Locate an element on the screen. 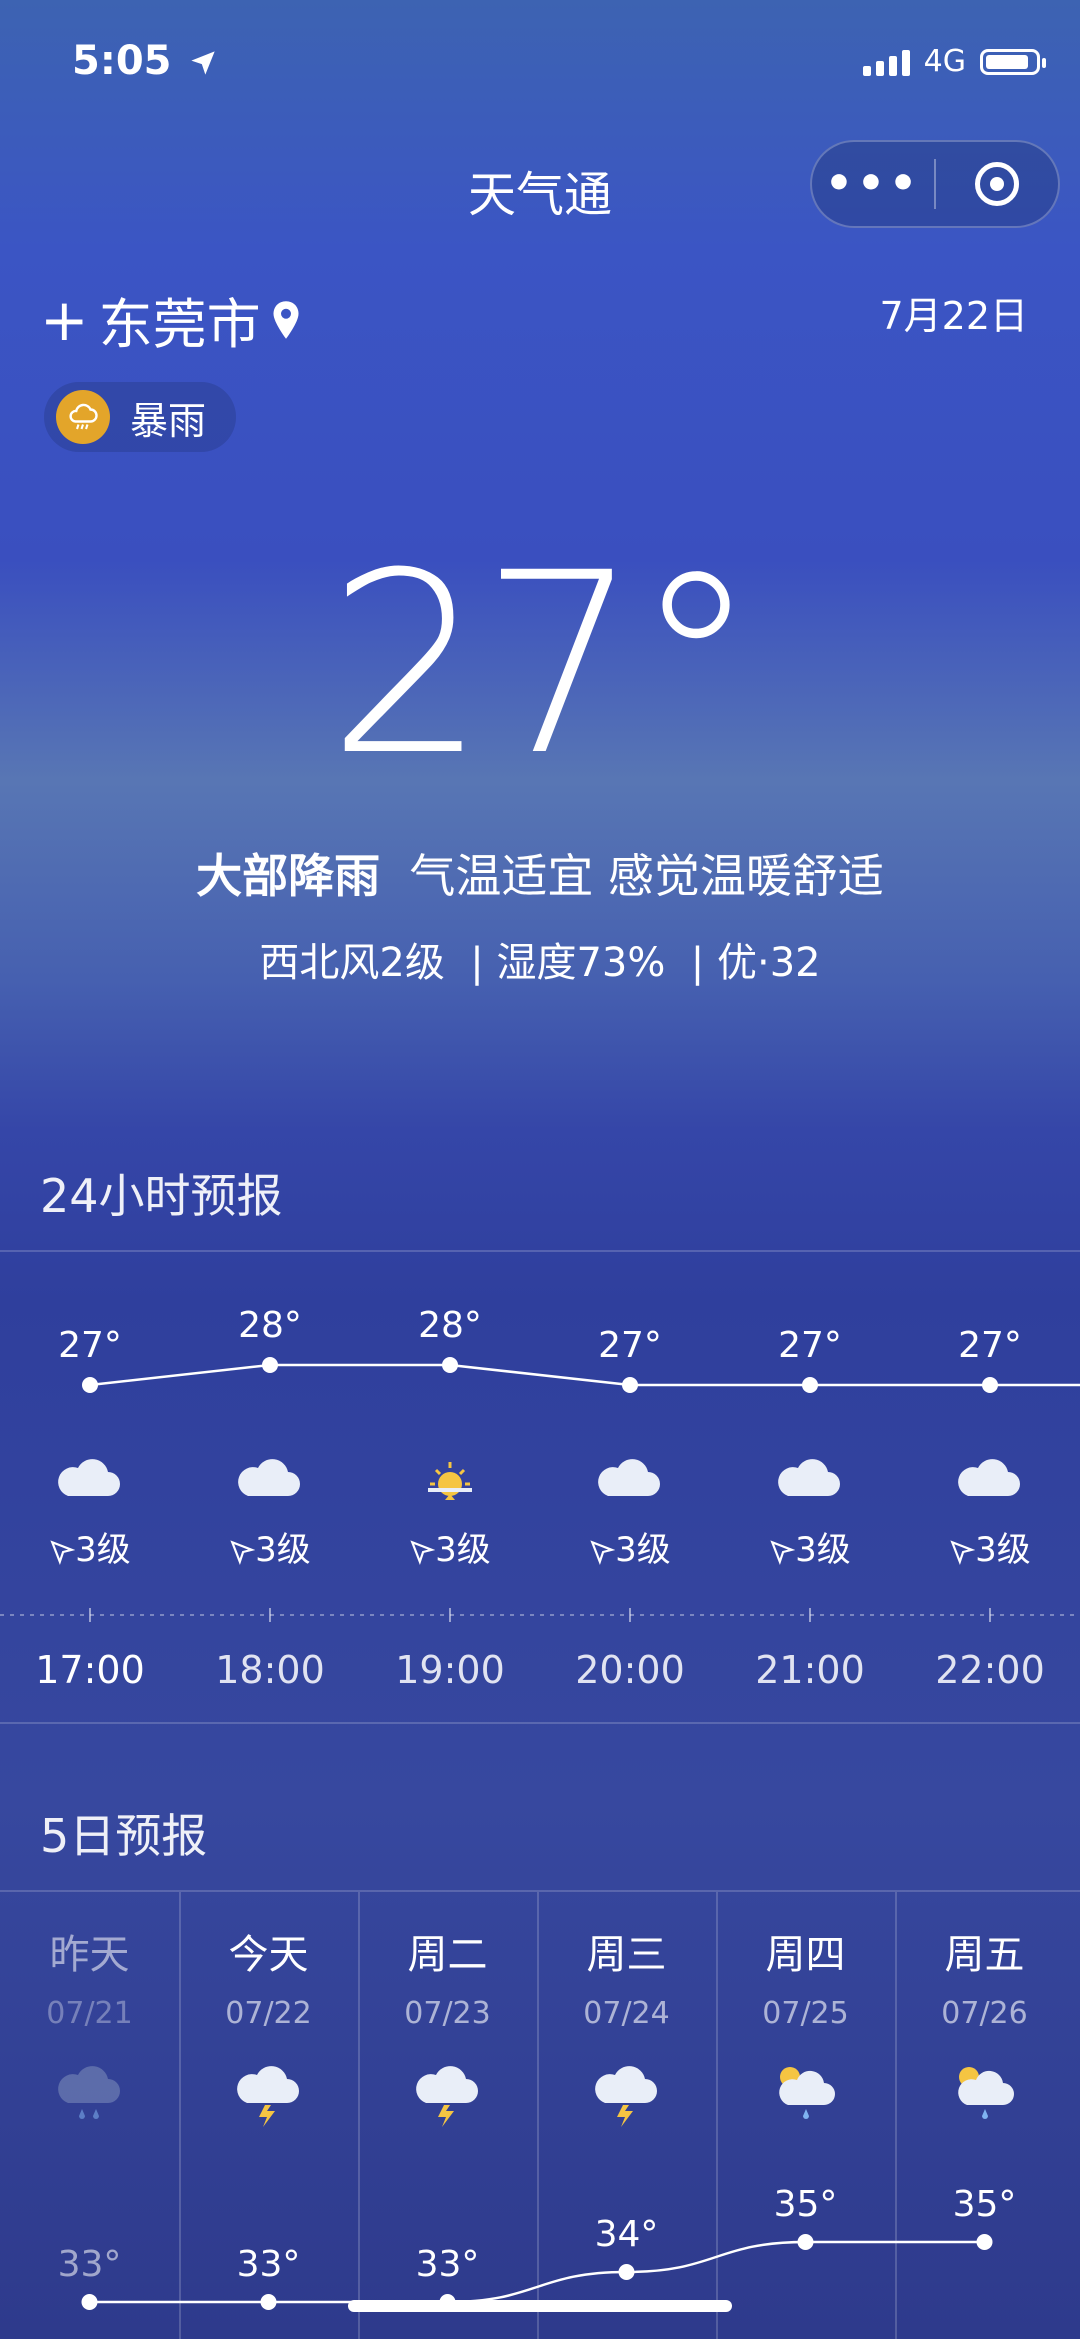 Image resolution: width=1080 pixels, height=2339 pixels. battery-icon is located at coordinates (1013, 61).